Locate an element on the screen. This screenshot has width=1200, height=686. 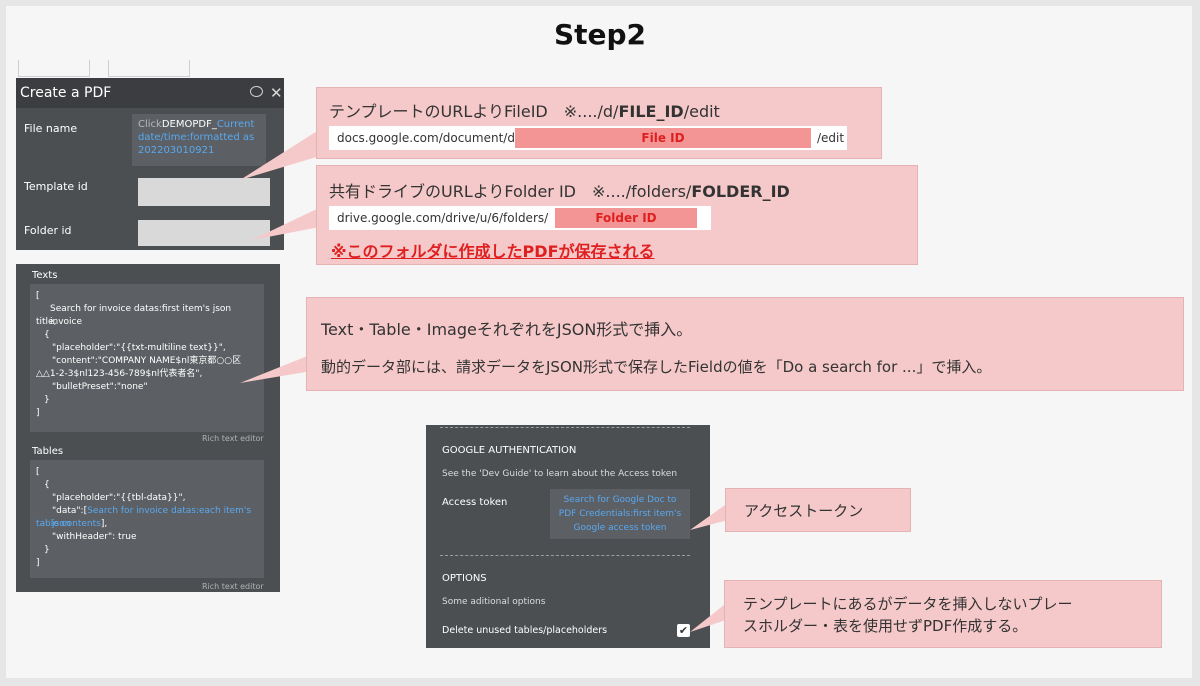
pointer-access-token is located at coordinates (709, 517).